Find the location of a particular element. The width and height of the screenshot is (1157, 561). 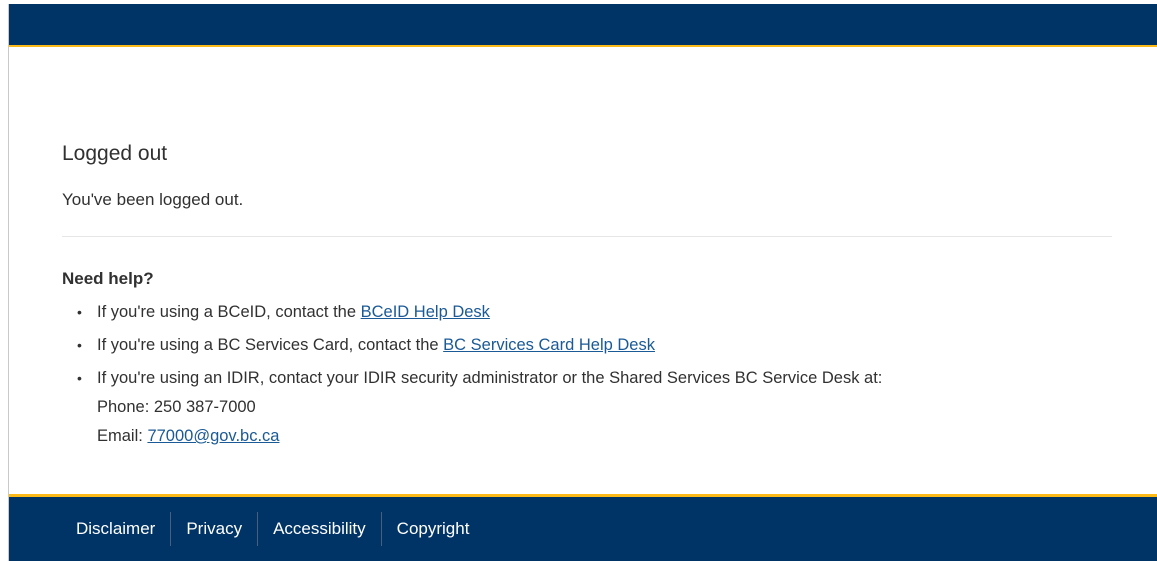

footer-link-copyright: Copyright is located at coordinates (432, 529).